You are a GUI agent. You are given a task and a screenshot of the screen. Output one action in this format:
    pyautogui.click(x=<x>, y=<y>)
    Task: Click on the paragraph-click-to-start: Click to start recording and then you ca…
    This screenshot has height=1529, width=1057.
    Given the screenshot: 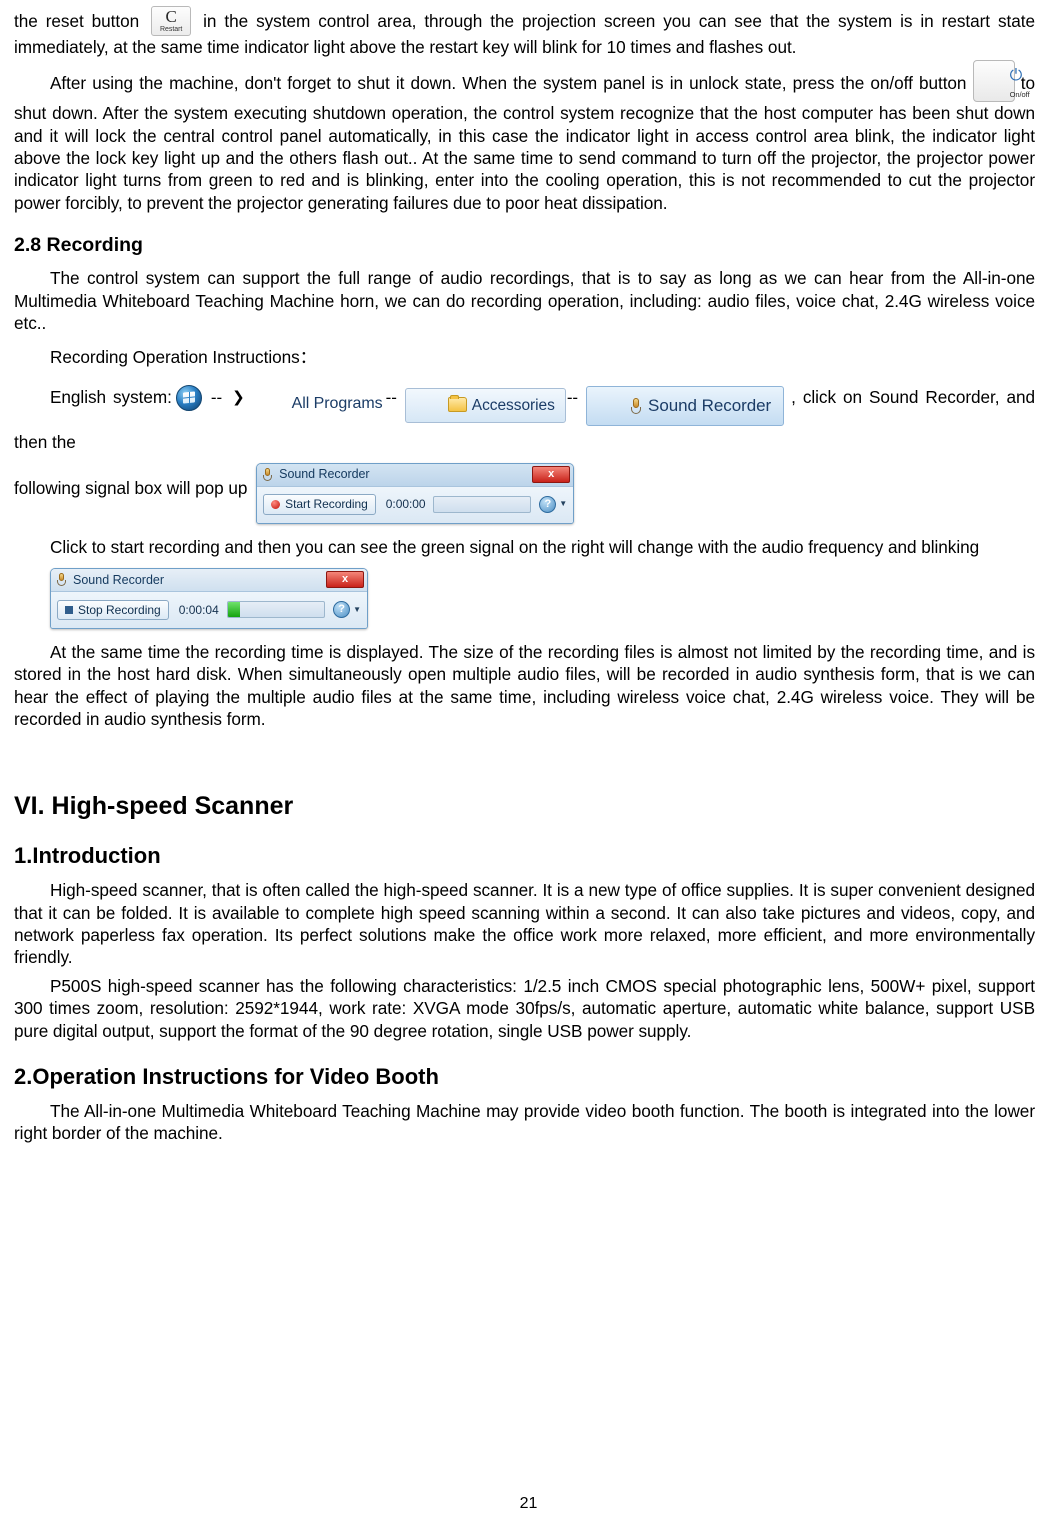 What is the action you would take?
    pyautogui.click(x=524, y=547)
    